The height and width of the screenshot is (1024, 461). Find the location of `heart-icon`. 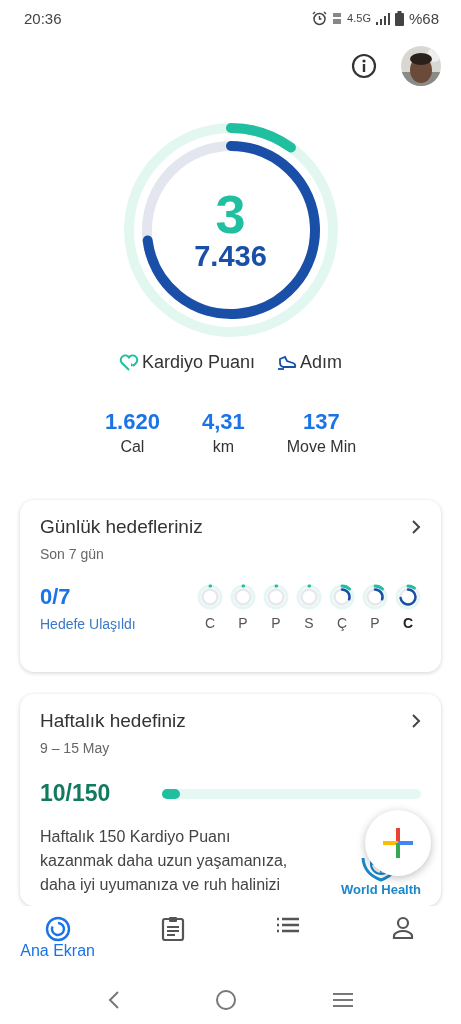

heart-icon is located at coordinates (128, 362).